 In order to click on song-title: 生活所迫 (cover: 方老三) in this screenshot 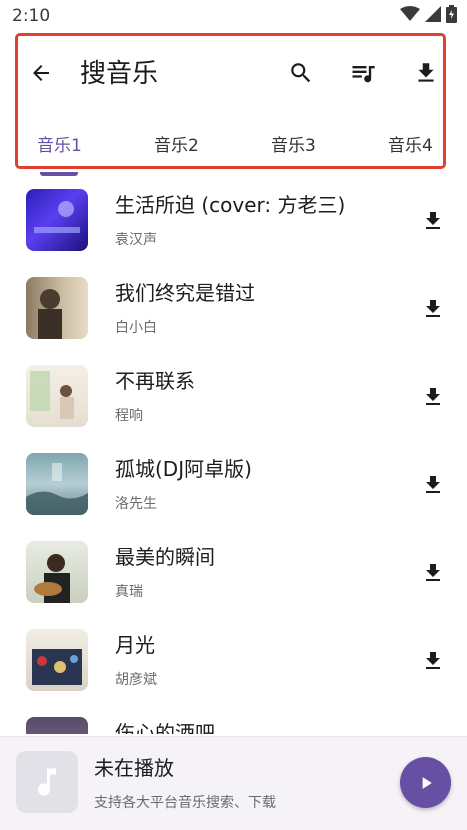, I will do `click(230, 205)`.